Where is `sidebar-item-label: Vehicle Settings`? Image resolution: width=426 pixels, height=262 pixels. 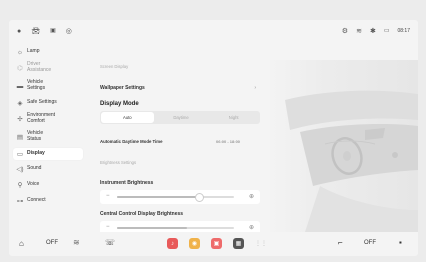
sidebar-item-label: Vehicle Settings is located at coordinates (36, 85).